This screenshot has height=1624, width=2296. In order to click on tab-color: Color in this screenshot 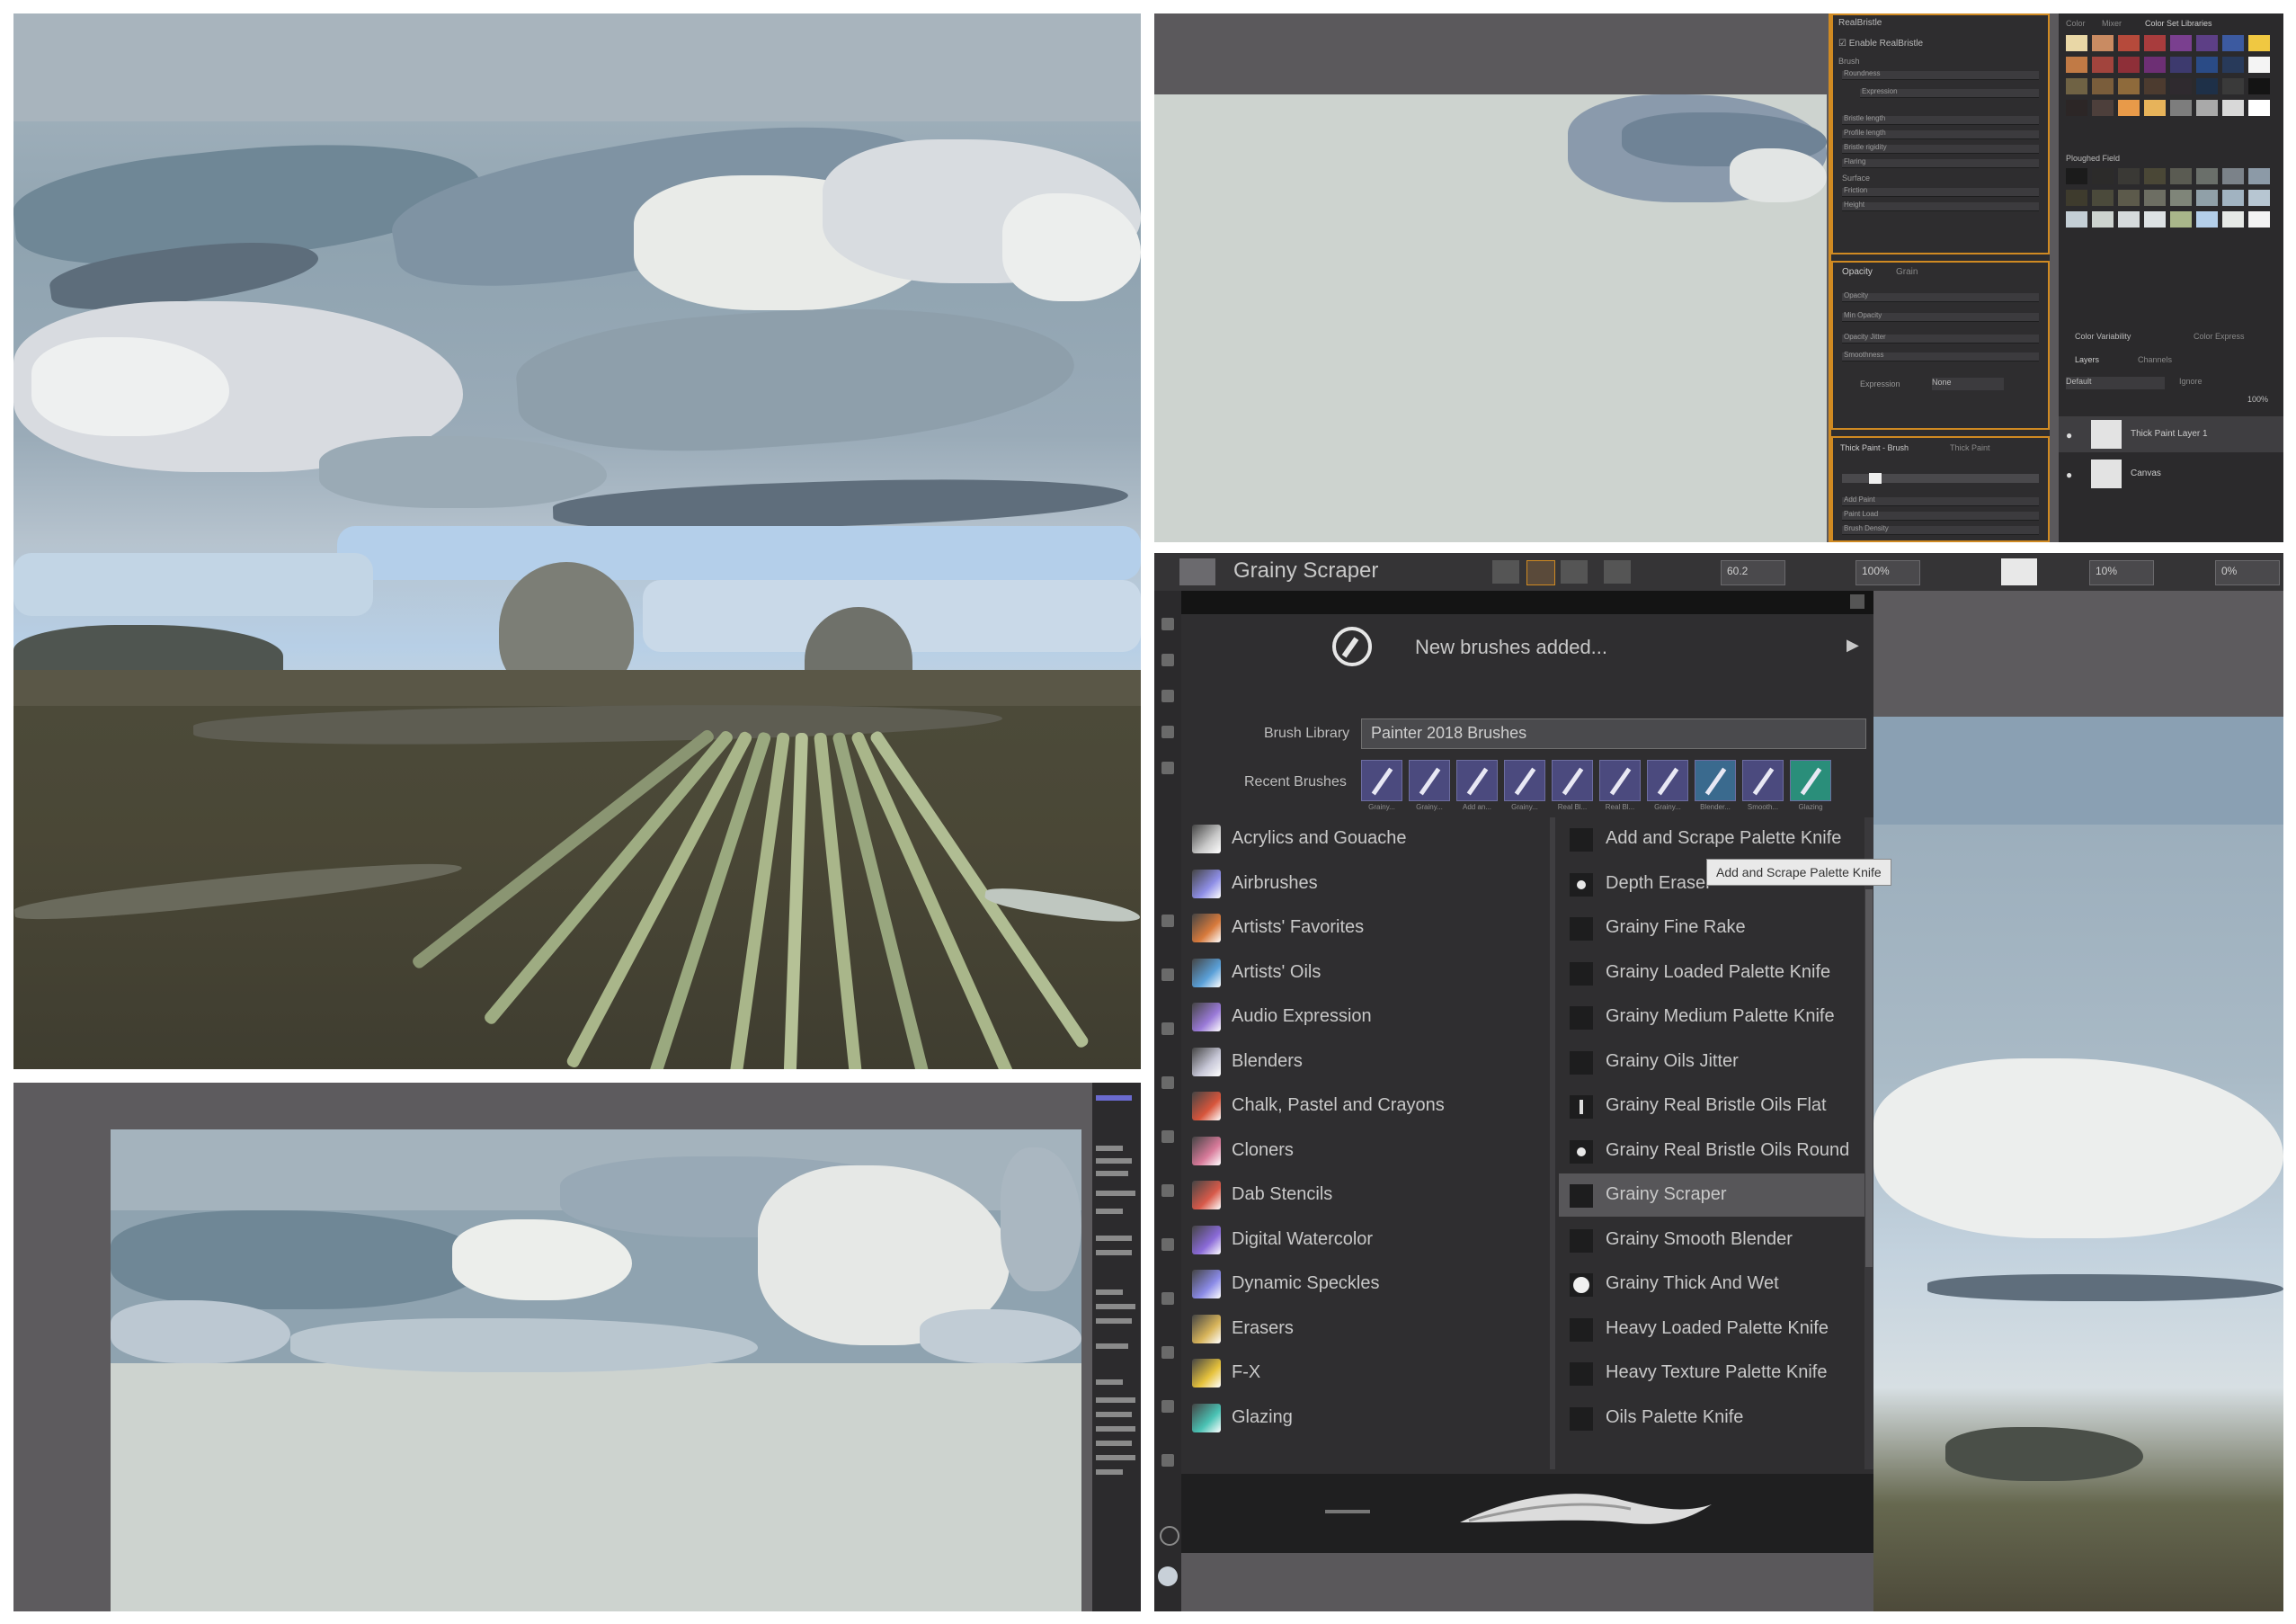, I will do `click(2076, 23)`.